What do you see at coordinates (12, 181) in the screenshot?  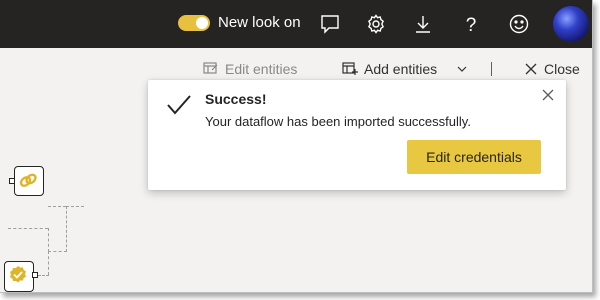 I see `node-input-port` at bounding box center [12, 181].